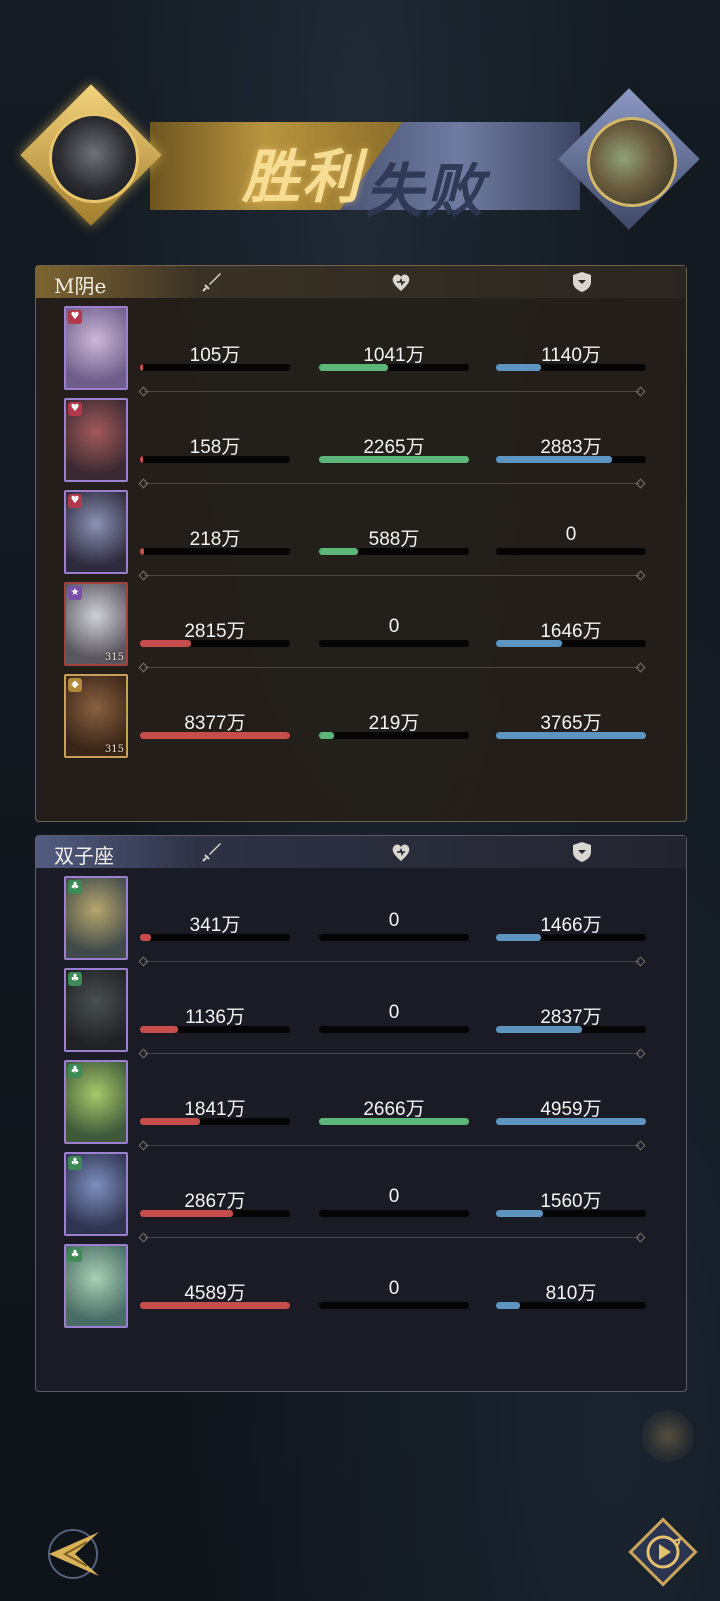 The height and width of the screenshot is (1601, 720). I want to click on team-name: 双子座, so click(84, 856).